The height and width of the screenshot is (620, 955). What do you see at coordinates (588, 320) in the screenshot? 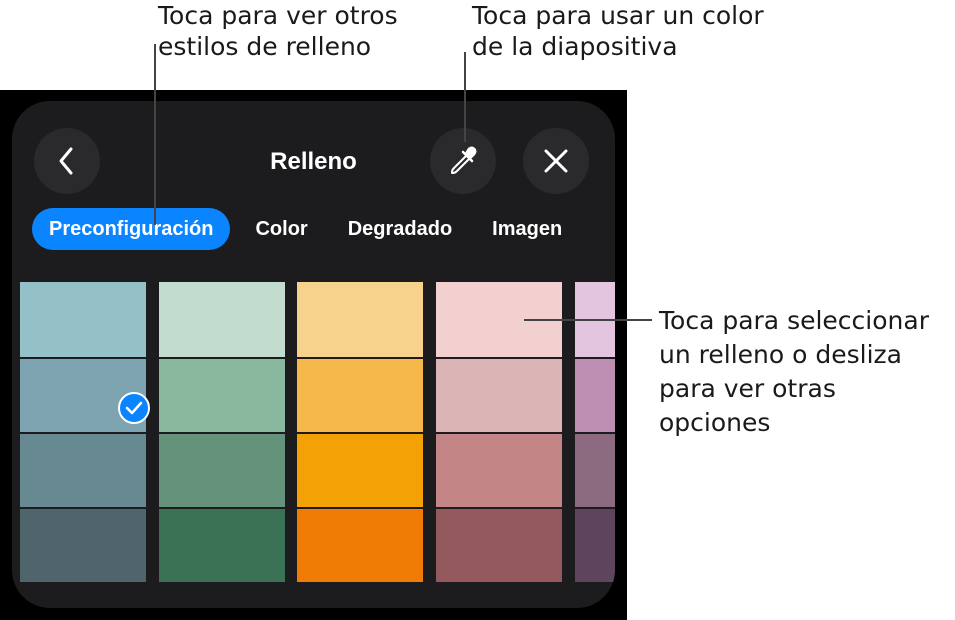
I see `leader-line-swatch` at bounding box center [588, 320].